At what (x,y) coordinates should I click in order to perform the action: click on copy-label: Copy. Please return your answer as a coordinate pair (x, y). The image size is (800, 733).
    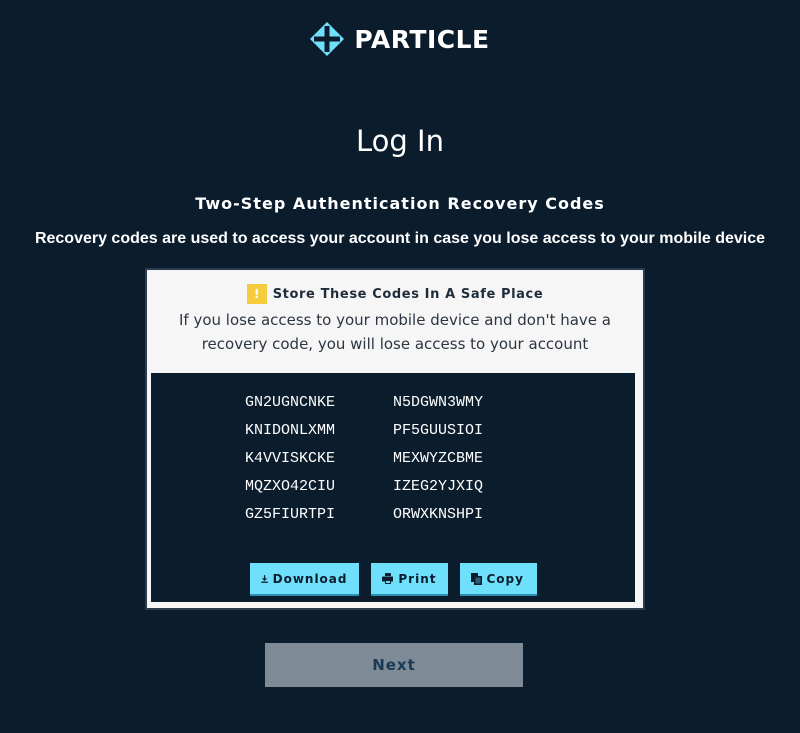
    Looking at the image, I should click on (505, 578).